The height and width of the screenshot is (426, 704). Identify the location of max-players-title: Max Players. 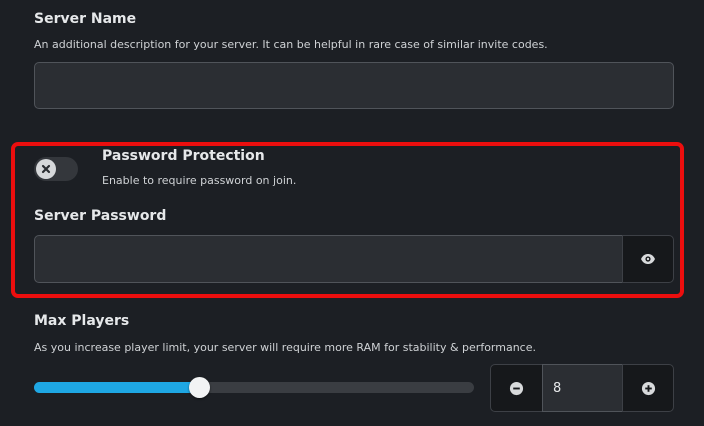
(82, 321).